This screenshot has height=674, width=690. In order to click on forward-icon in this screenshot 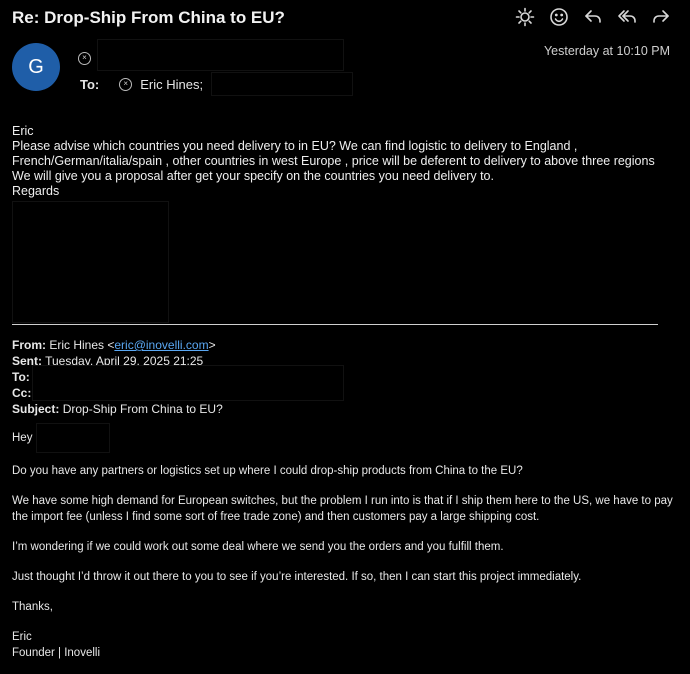, I will do `click(661, 17)`.